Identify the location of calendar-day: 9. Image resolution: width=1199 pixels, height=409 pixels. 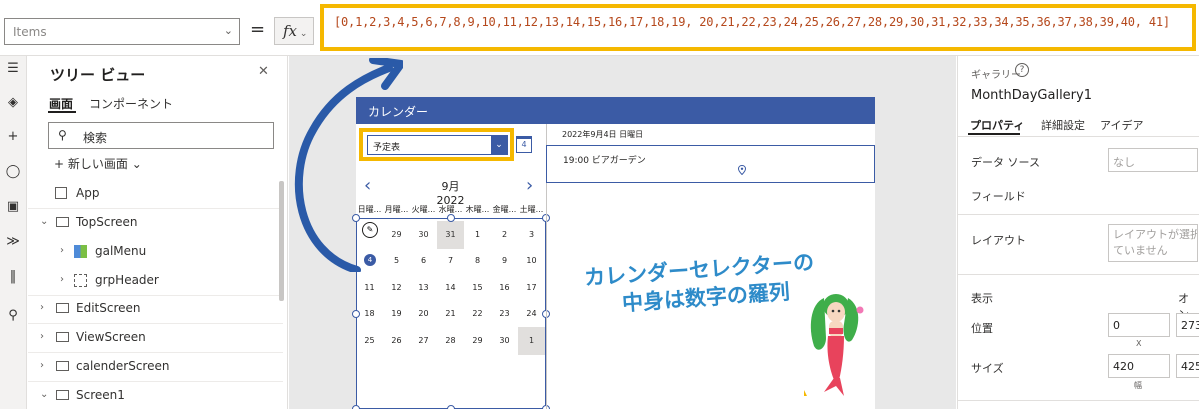
(504, 261).